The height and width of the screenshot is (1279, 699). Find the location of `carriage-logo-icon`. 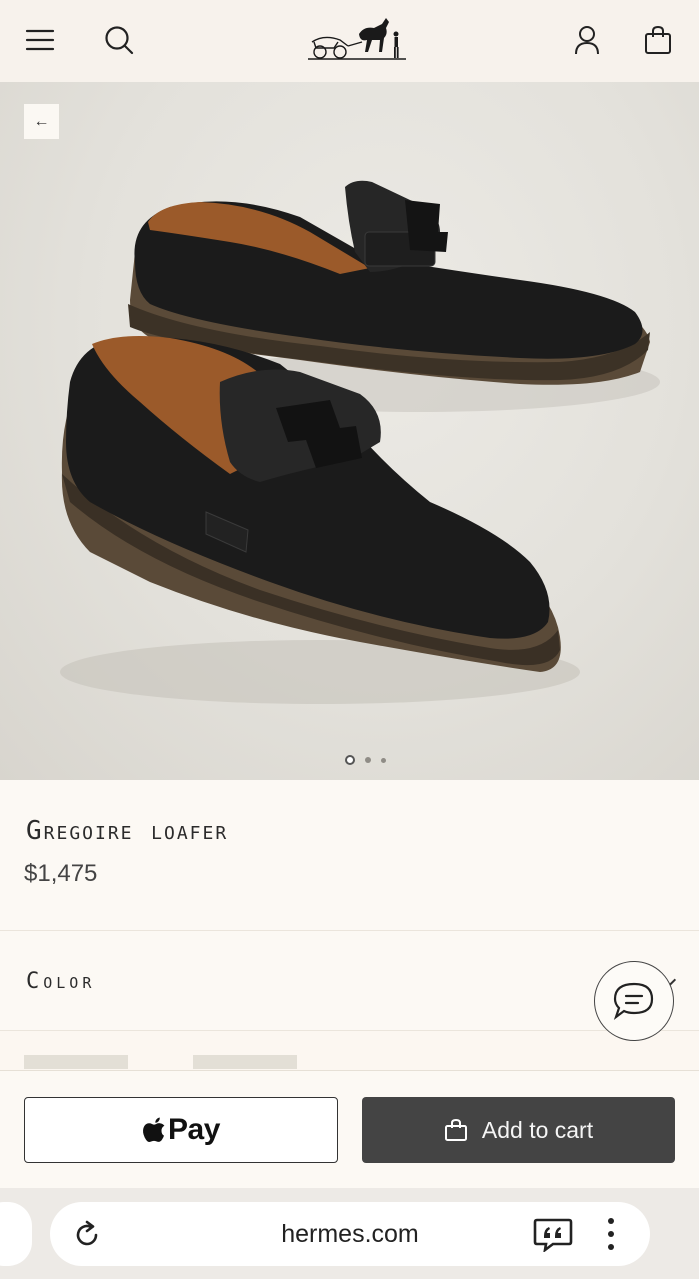

carriage-logo-icon is located at coordinates (357, 39).